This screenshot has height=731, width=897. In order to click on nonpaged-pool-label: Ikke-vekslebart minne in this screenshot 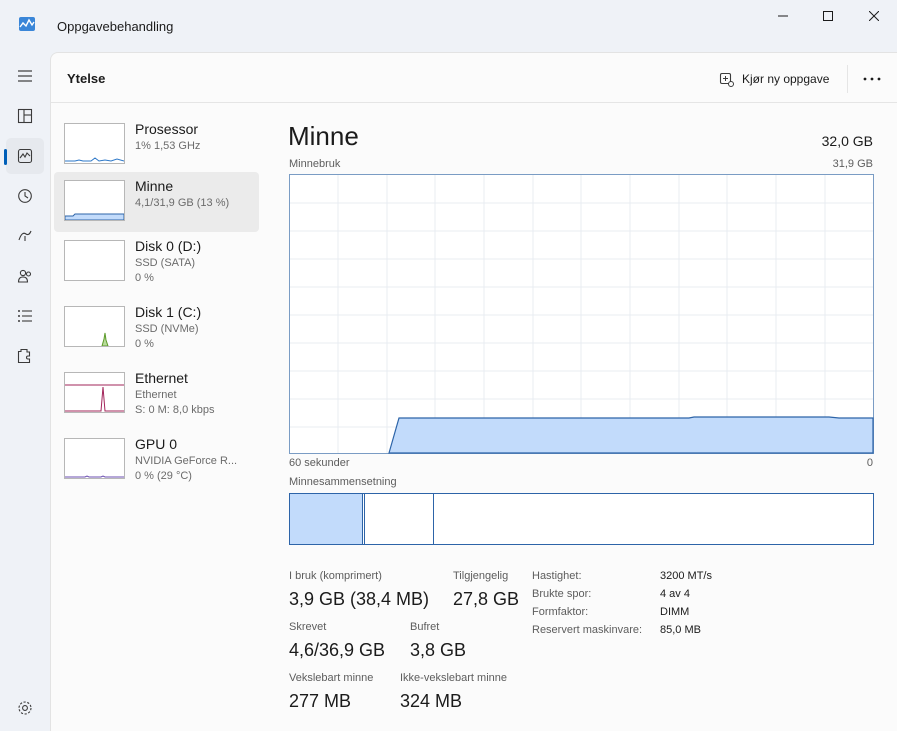, I will do `click(453, 678)`.